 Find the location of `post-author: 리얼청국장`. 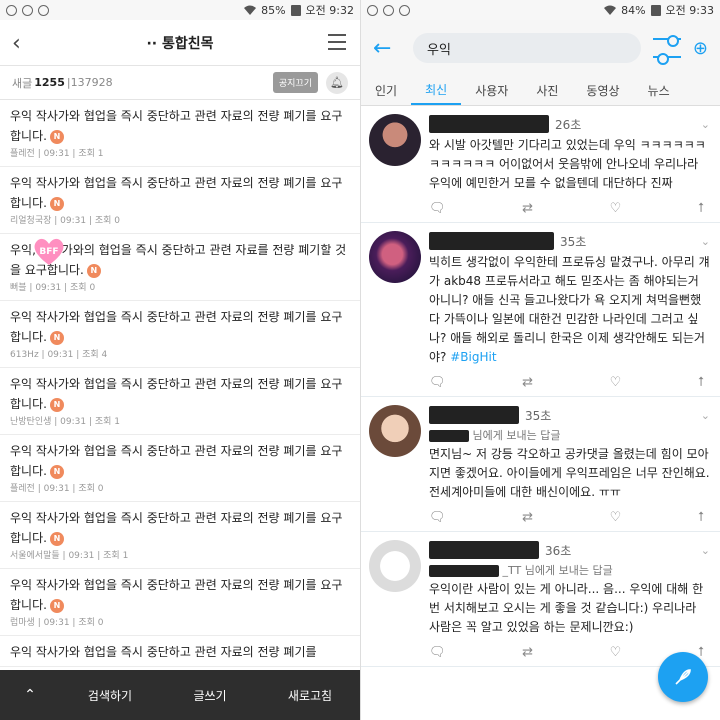

post-author: 리얼청국장 is located at coordinates (31, 221).